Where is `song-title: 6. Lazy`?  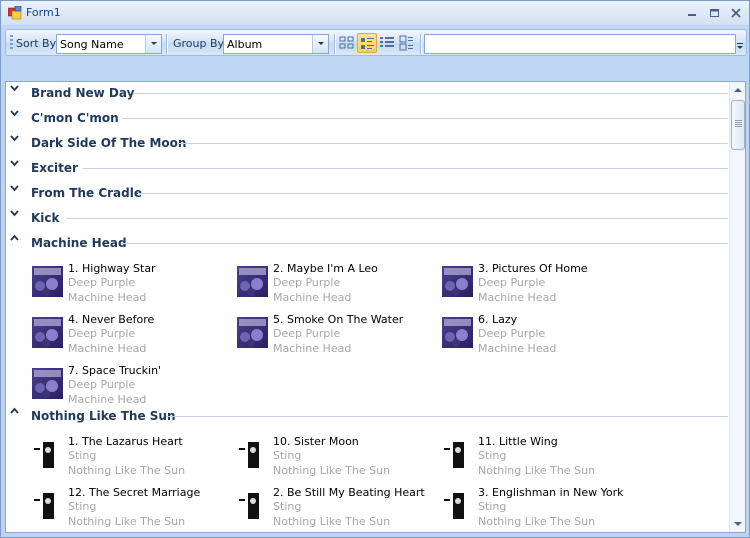
song-title: 6. Lazy is located at coordinates (498, 319).